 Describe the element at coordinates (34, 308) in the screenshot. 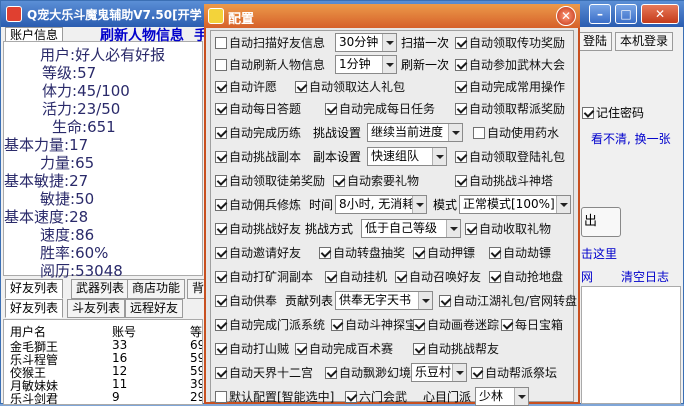

I see `subtab-friend-list: 好友列表` at that location.